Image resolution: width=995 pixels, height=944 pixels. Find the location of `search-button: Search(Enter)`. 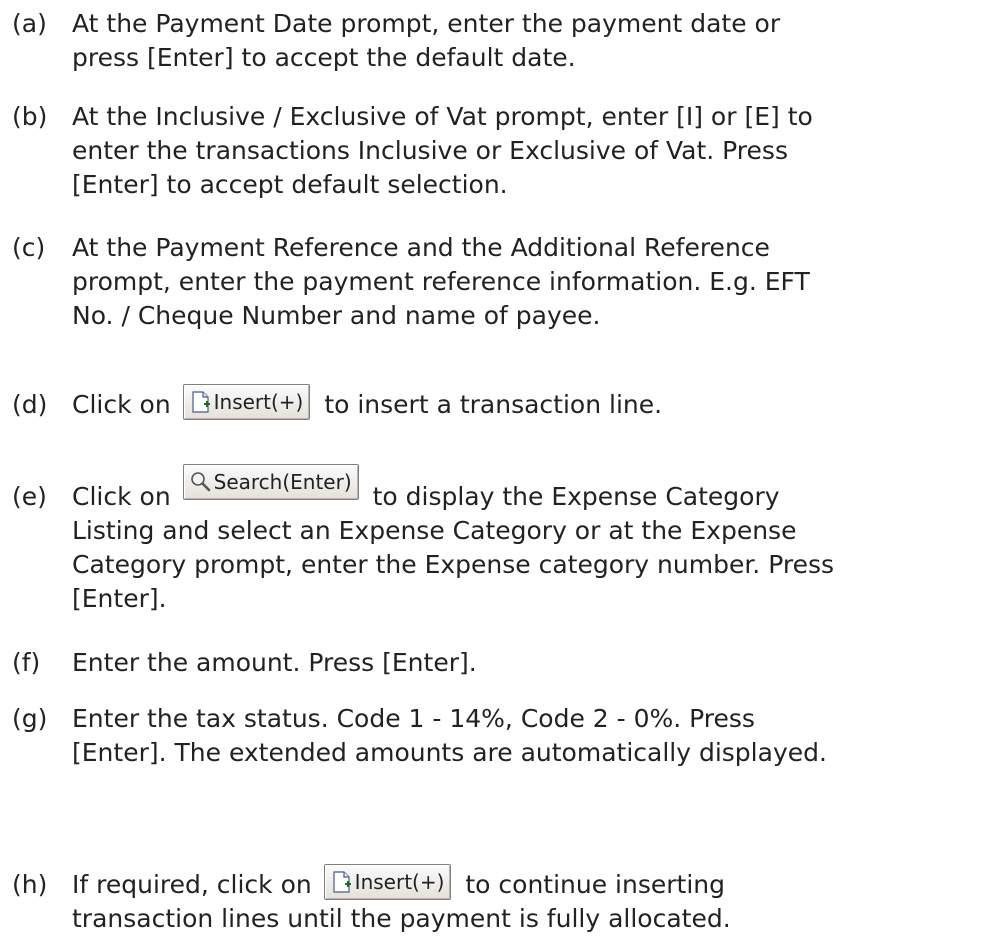

search-button: Search(Enter) is located at coordinates (270, 482).